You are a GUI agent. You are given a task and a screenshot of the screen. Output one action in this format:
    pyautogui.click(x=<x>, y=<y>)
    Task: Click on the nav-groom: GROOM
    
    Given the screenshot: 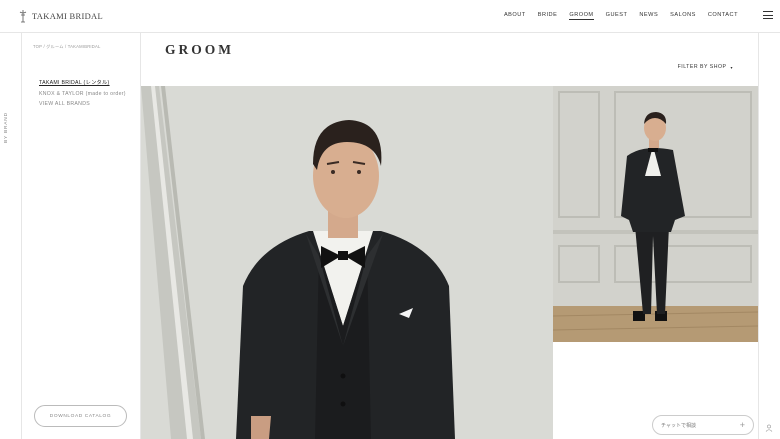 What is the action you would take?
    pyautogui.click(x=581, y=16)
    